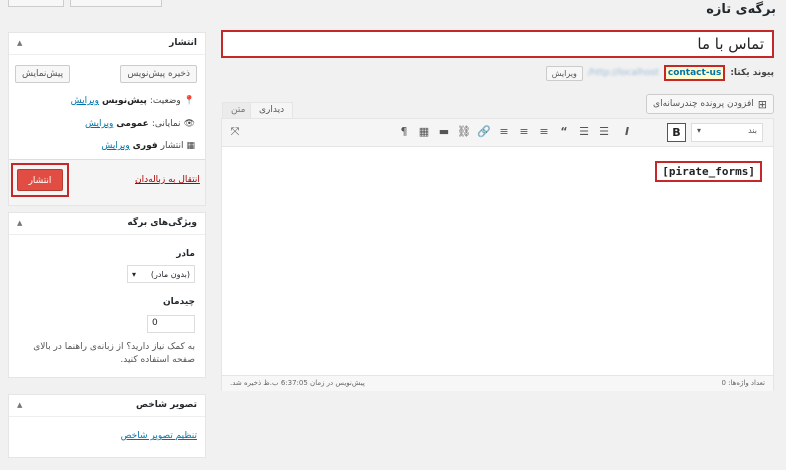 The height and width of the screenshot is (470, 786). I want to click on publish-button: انتشار, so click(40, 180).